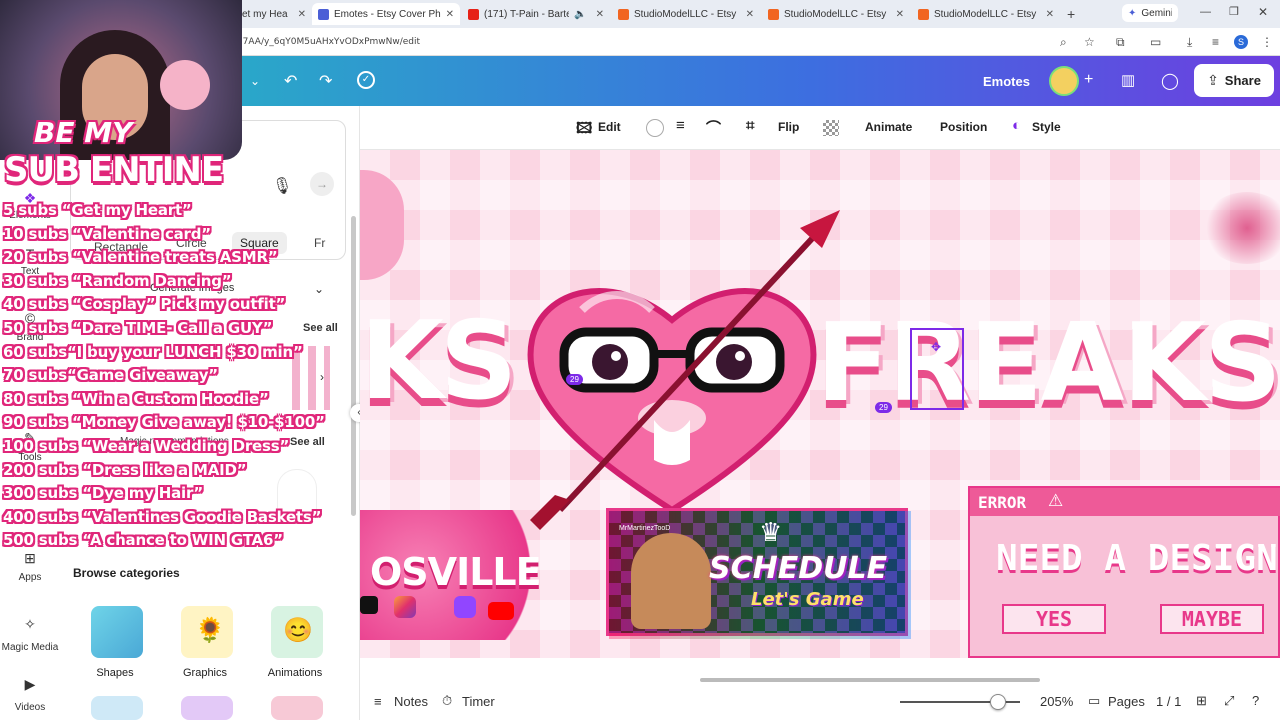 This screenshot has height=720, width=1280. What do you see at coordinates (680, 380) in the screenshot?
I see `cupid-arrow-graphic` at bounding box center [680, 380].